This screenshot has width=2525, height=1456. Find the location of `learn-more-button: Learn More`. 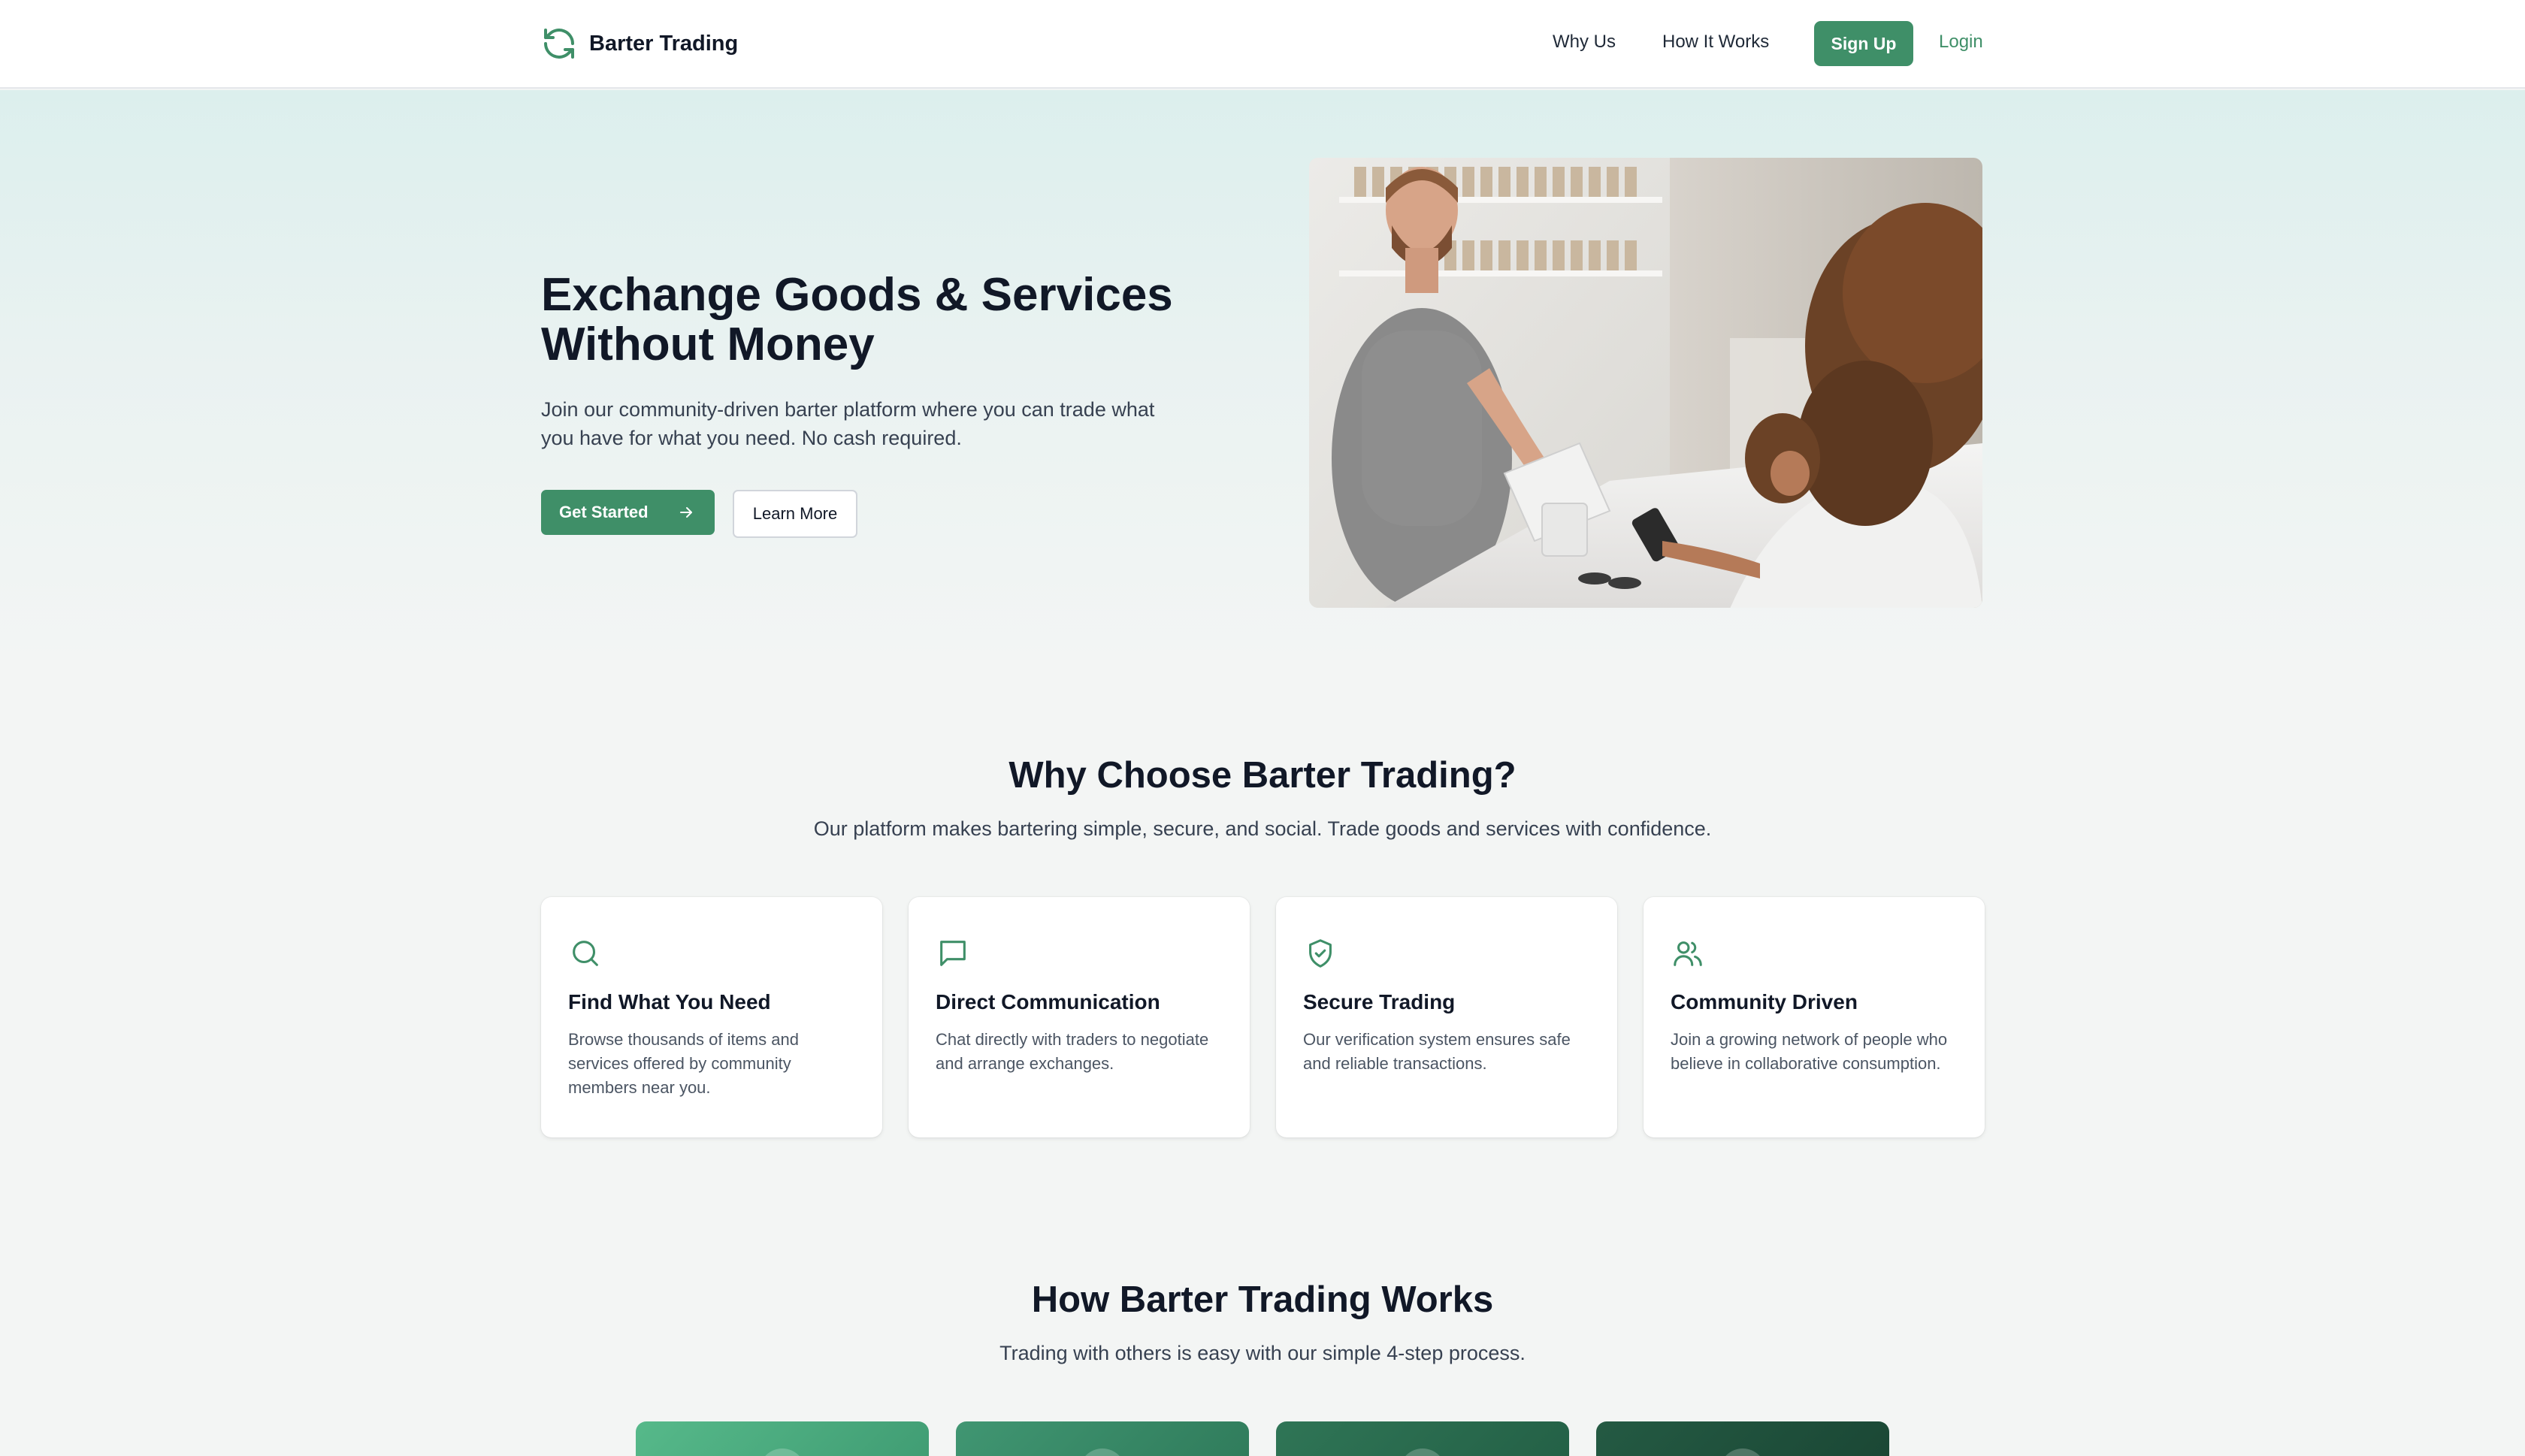

learn-more-button: Learn More is located at coordinates (795, 514).